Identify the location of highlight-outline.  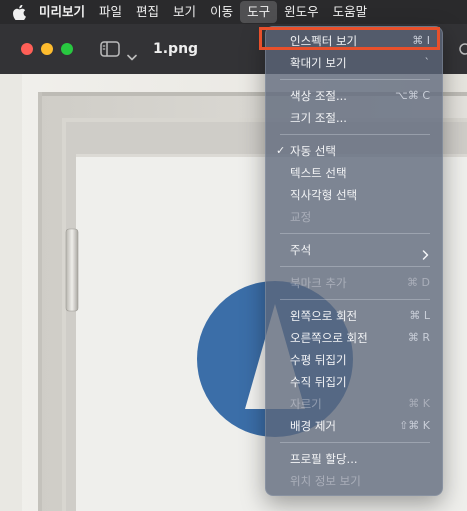
(349, 38).